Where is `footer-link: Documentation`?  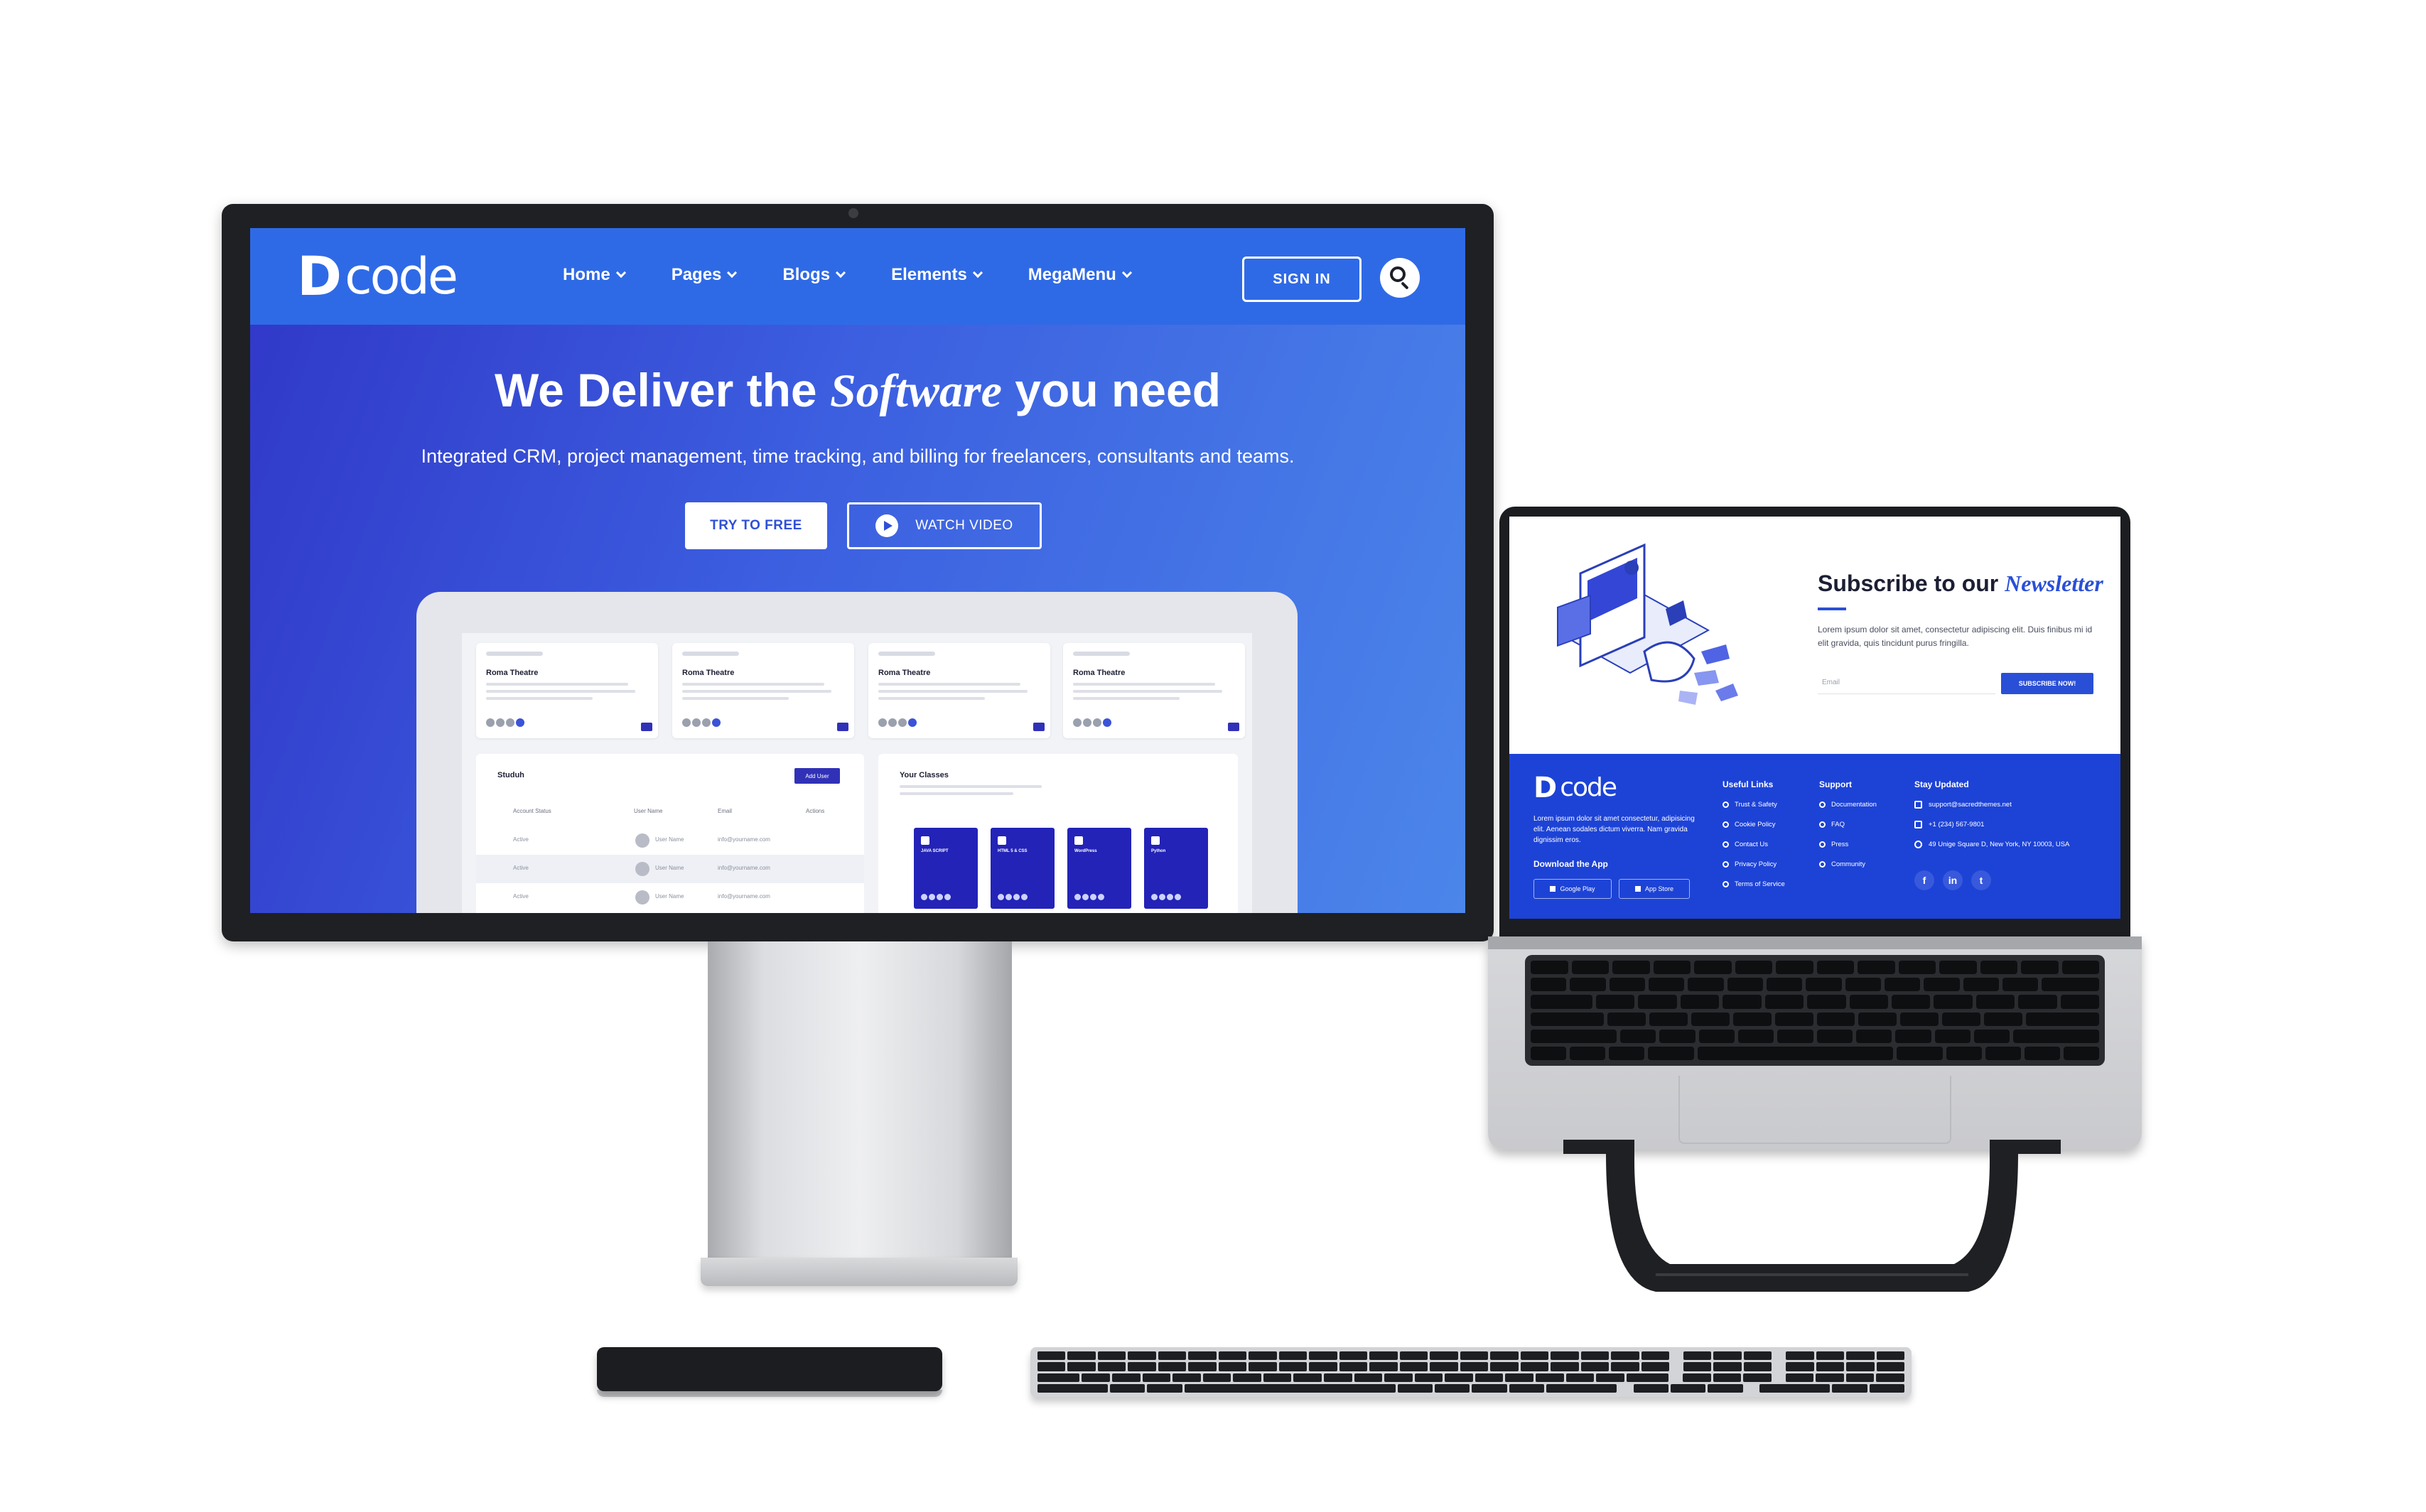 footer-link: Documentation is located at coordinates (1848, 805).